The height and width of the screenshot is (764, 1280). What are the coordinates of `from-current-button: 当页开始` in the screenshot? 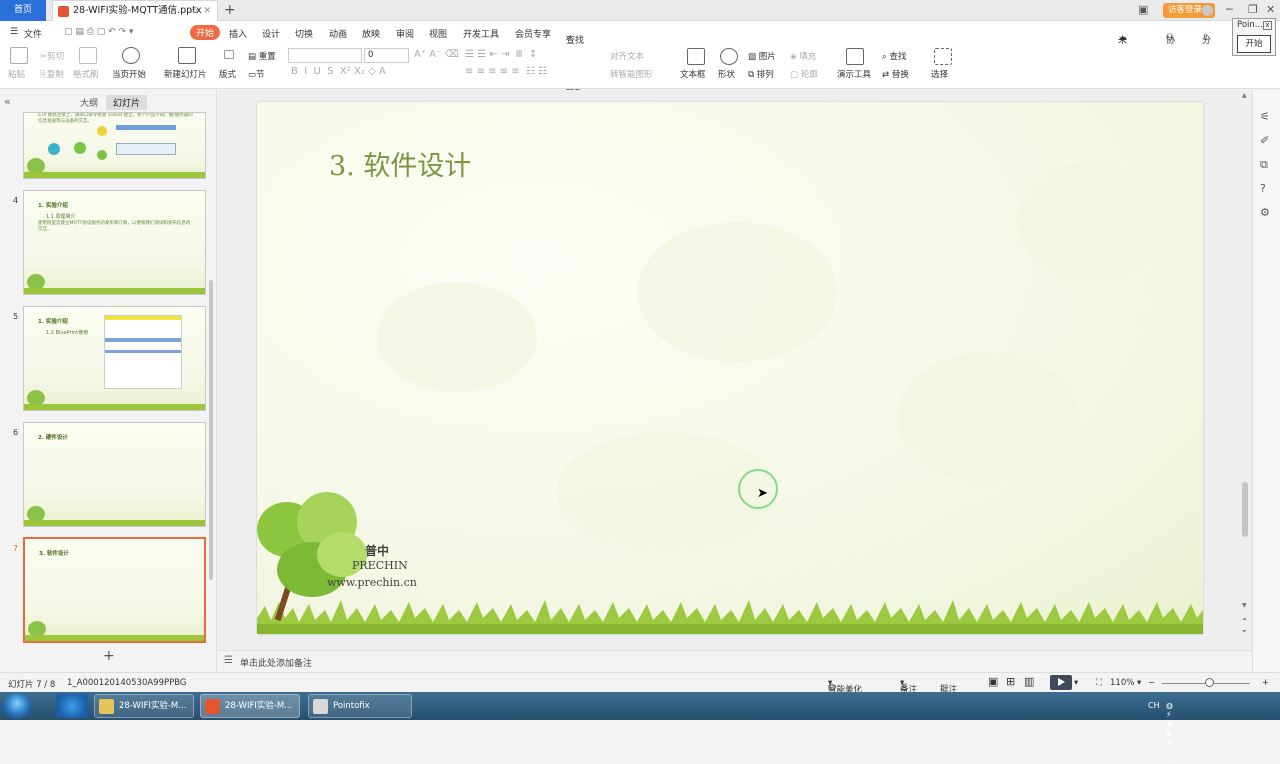 It's located at (129, 74).